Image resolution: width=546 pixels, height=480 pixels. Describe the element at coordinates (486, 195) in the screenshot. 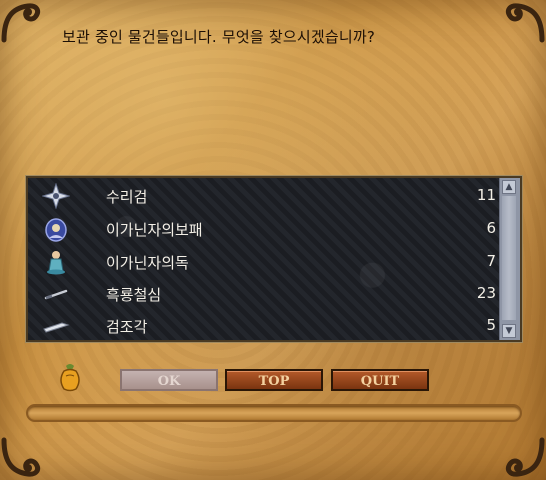

I see `item-quantity: 11` at that location.